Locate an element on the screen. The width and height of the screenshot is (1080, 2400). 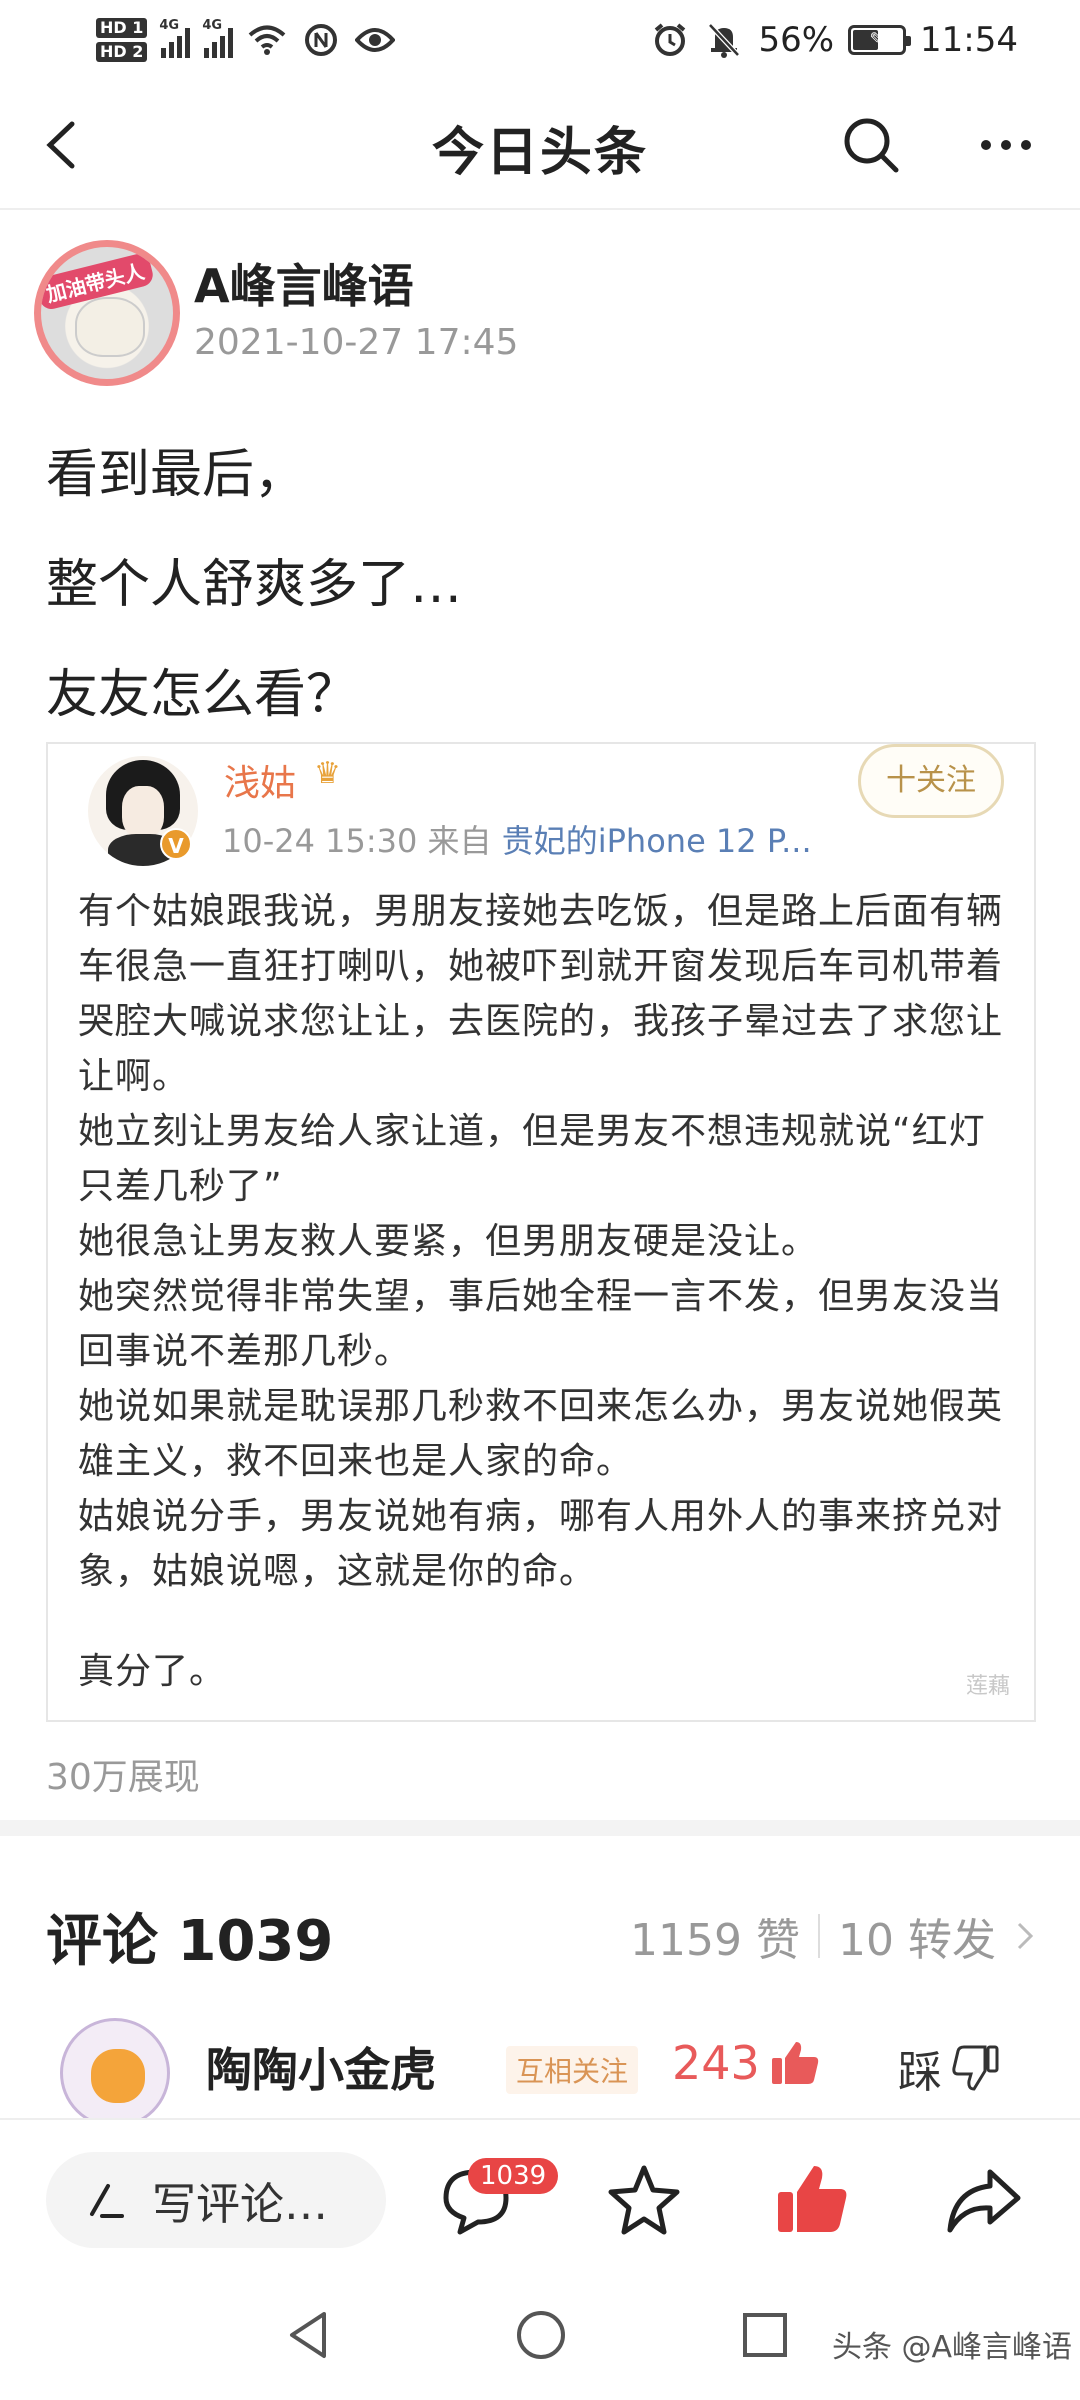
status-right: 56% ✎ 11:54 is located at coordinates (834, 40).